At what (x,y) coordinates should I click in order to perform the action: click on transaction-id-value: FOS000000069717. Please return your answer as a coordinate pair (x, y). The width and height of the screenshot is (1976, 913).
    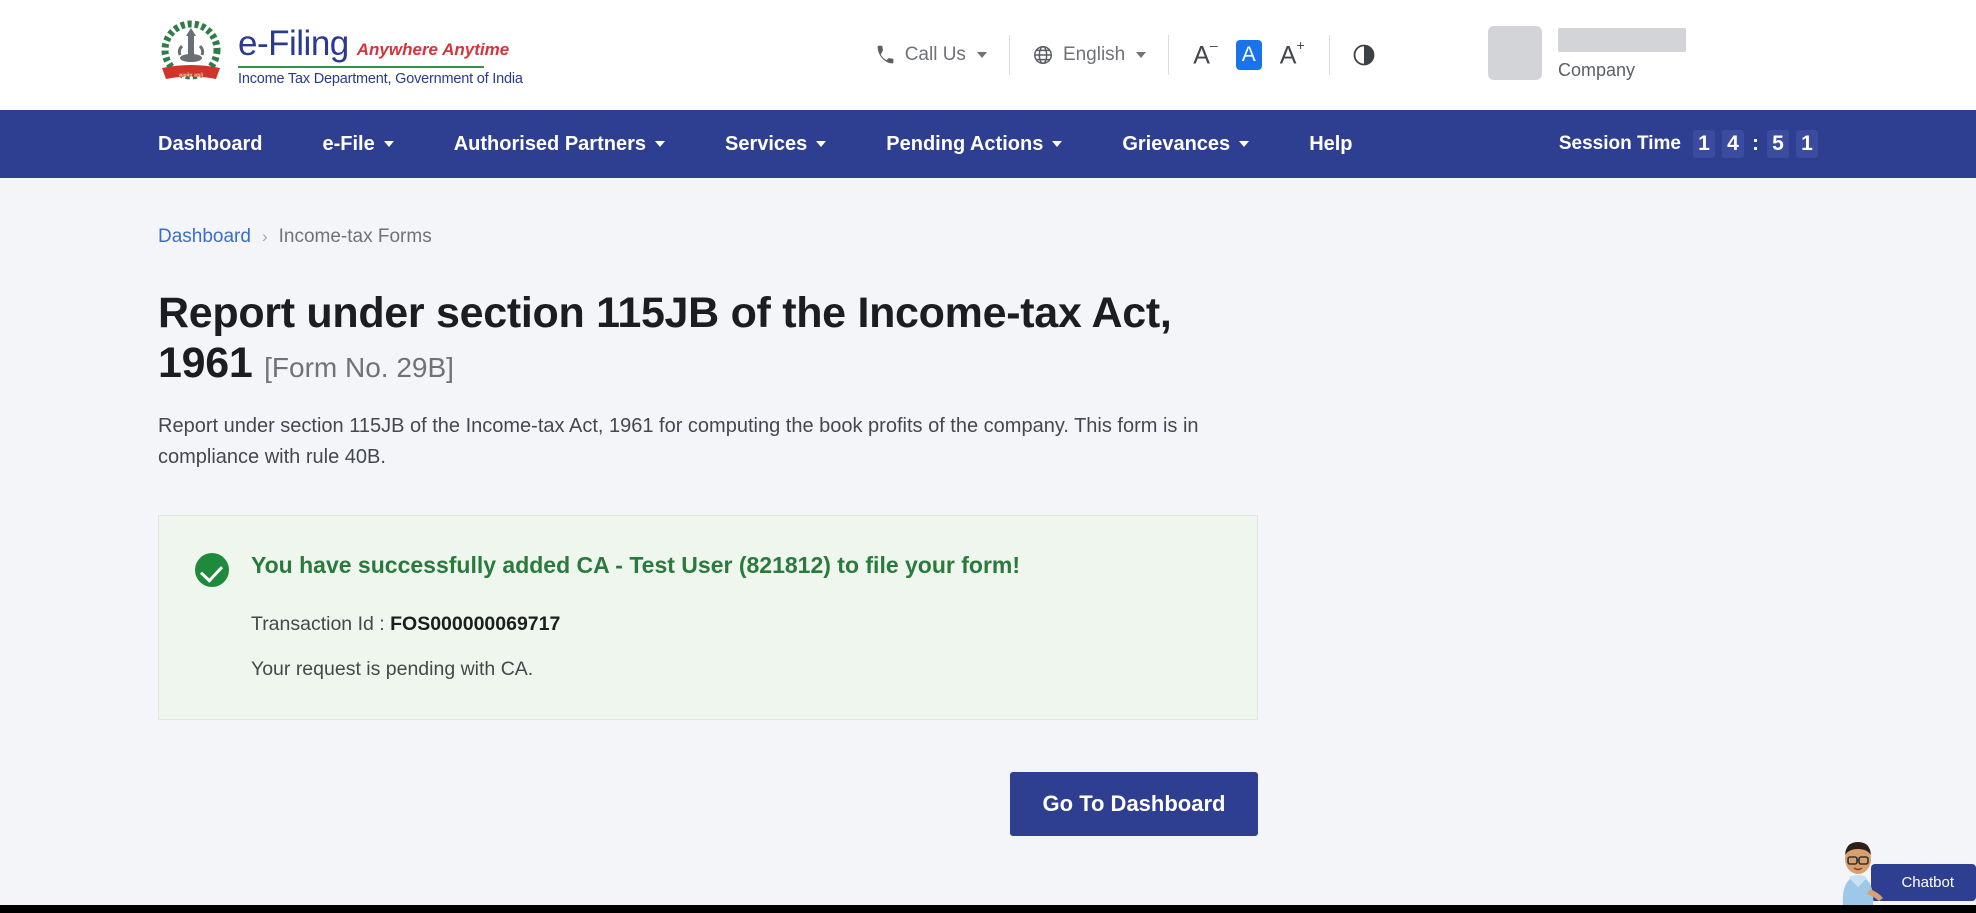
    Looking at the image, I should click on (475, 623).